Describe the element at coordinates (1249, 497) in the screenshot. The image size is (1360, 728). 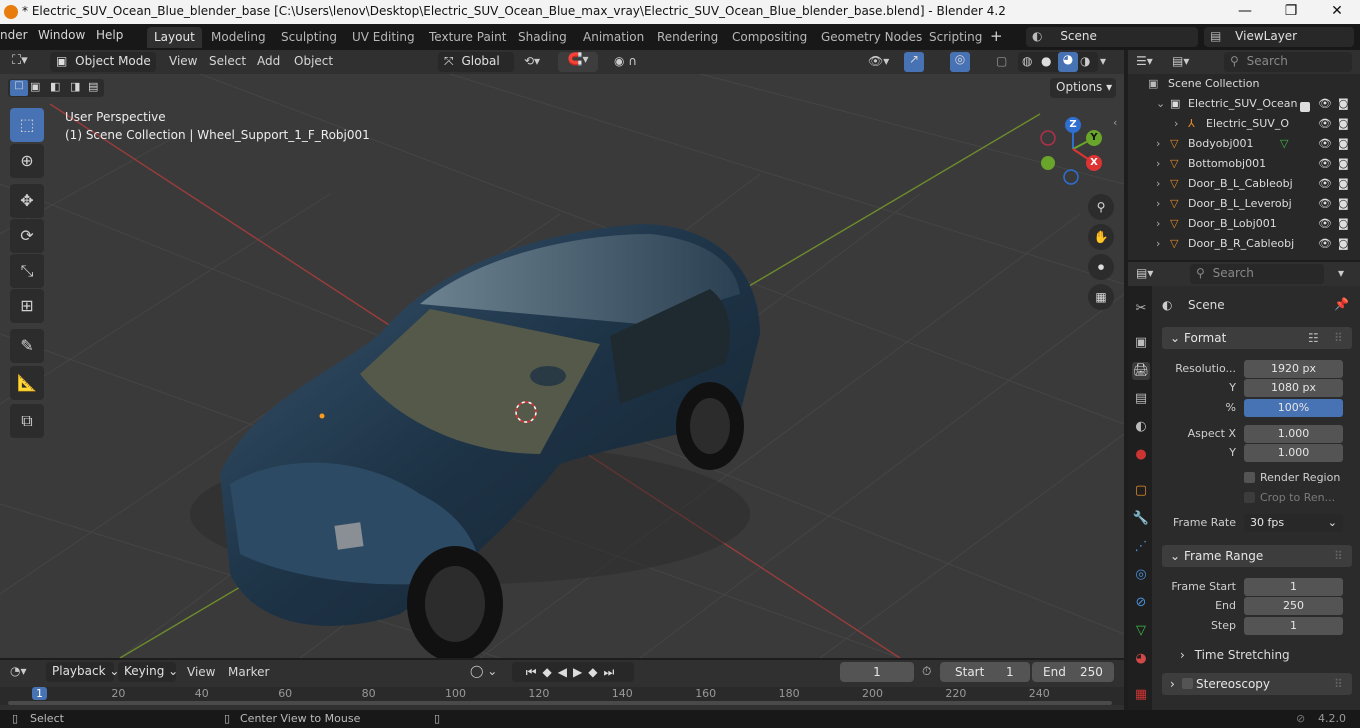
I see `crop-checkbox` at that location.